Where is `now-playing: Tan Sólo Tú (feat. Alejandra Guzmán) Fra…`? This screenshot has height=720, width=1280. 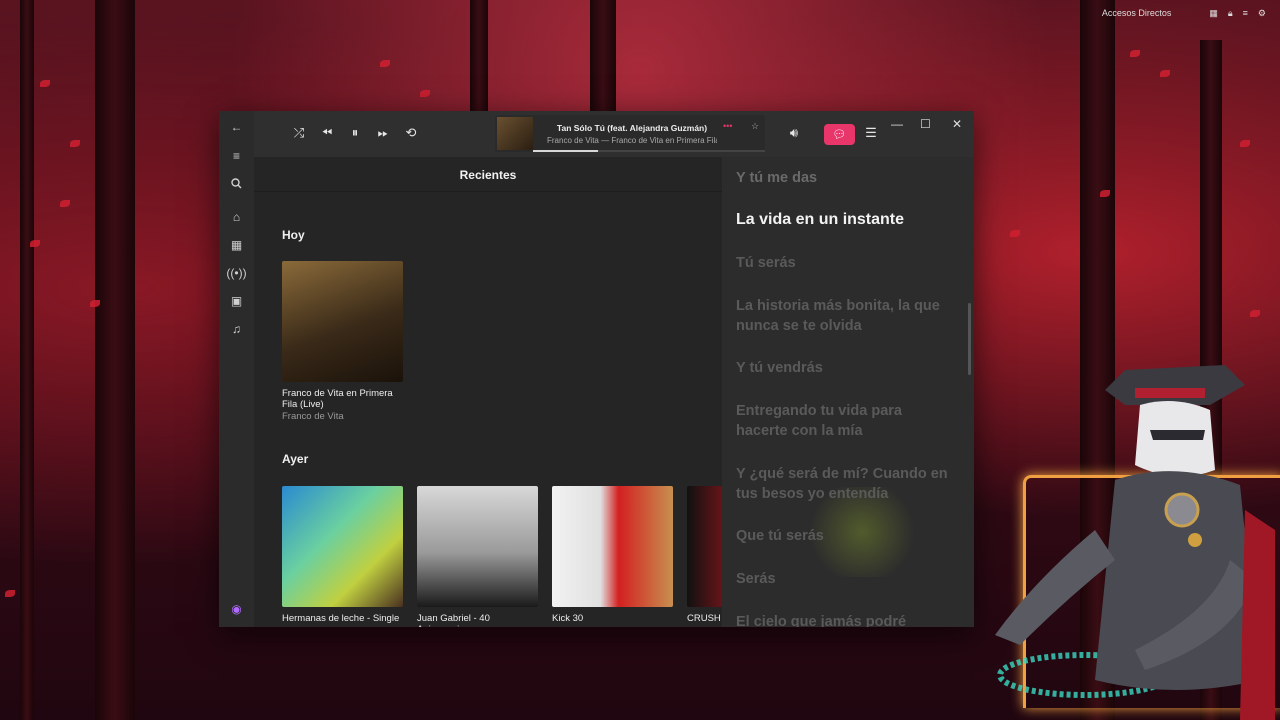
now-playing: Tan Sólo Tú (feat. Alejandra Guzmán) Fra… is located at coordinates (630, 133).